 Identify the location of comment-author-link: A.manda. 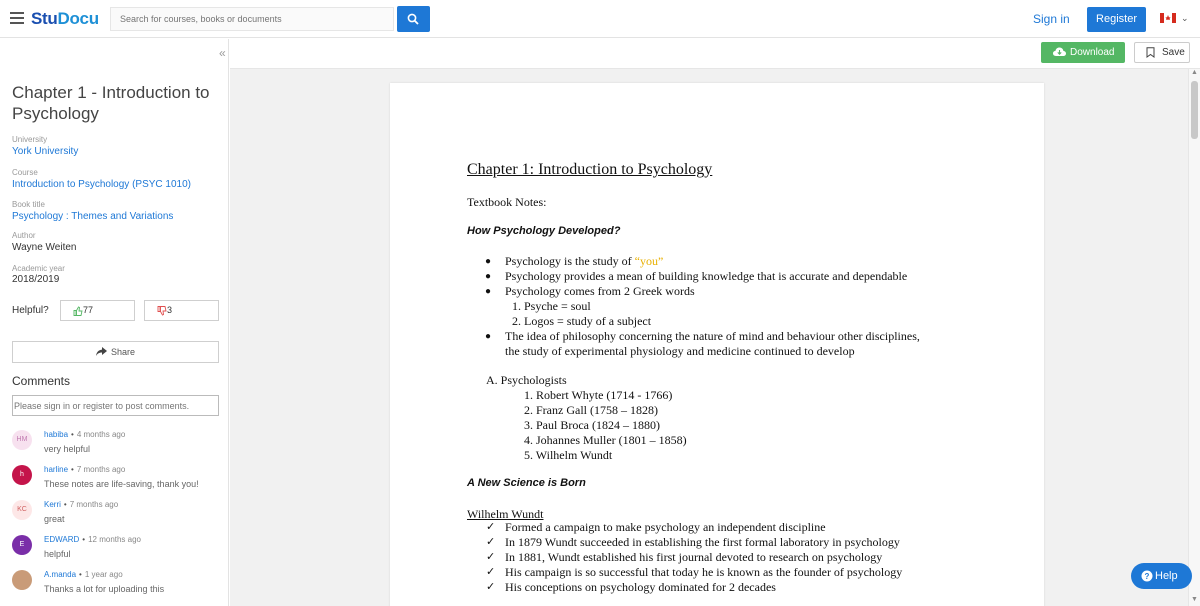
(60, 574).